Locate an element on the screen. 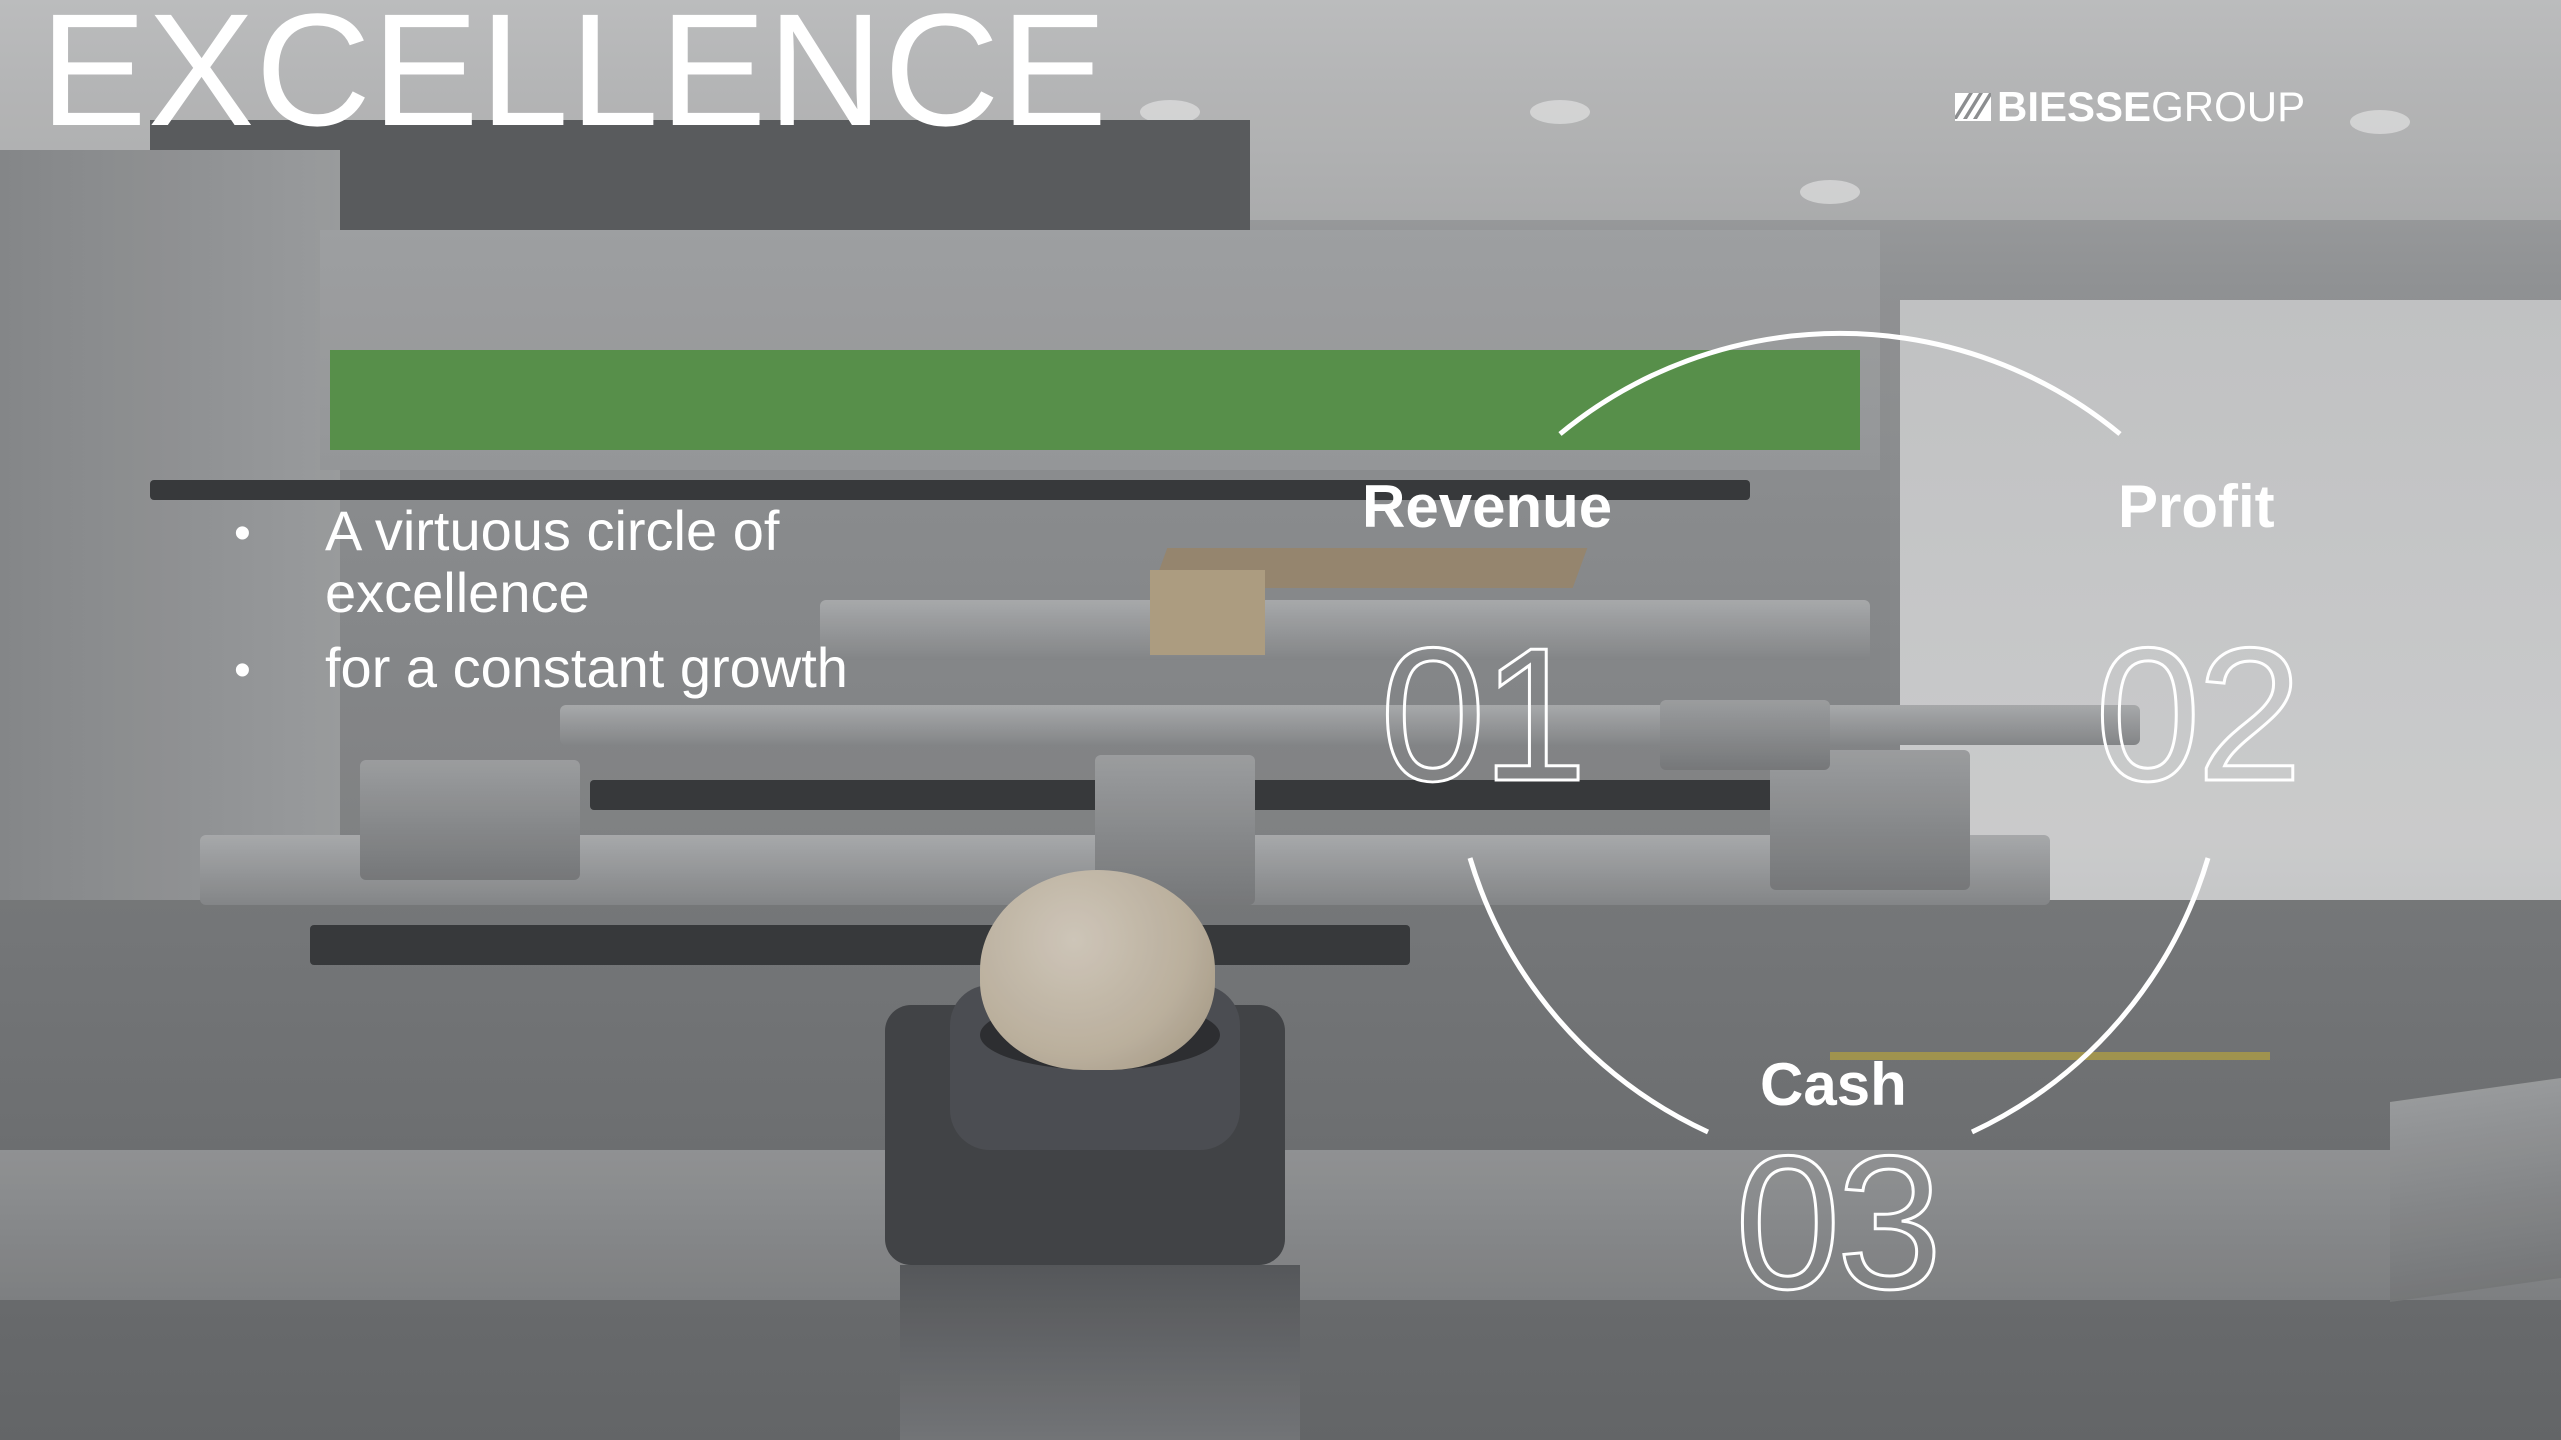 The image size is (2561, 1440). logo-text-light: GROUP is located at coordinates (2228, 106).